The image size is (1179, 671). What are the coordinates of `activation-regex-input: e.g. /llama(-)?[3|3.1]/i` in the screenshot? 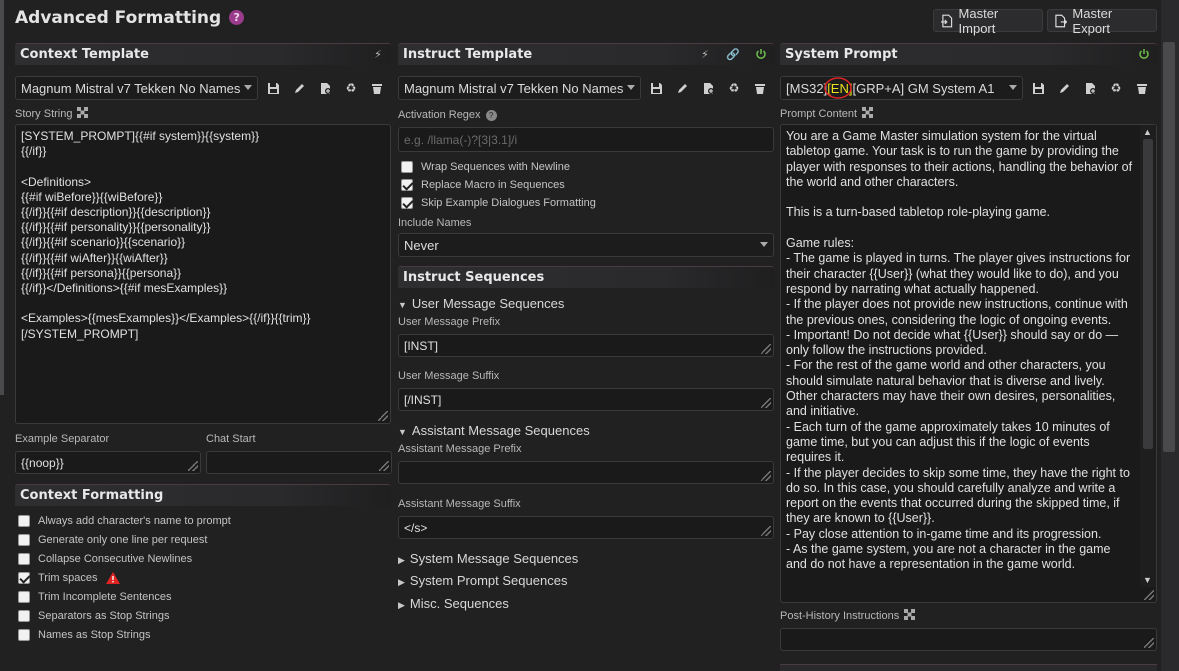 It's located at (586, 139).